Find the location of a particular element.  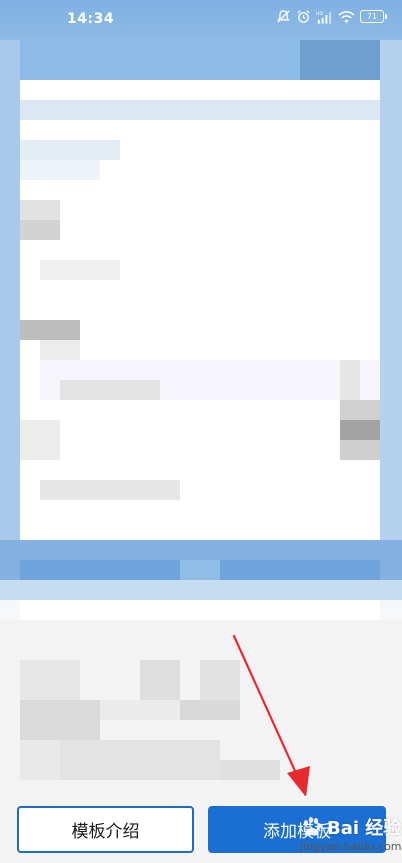

wifi-icon is located at coordinates (346, 16).